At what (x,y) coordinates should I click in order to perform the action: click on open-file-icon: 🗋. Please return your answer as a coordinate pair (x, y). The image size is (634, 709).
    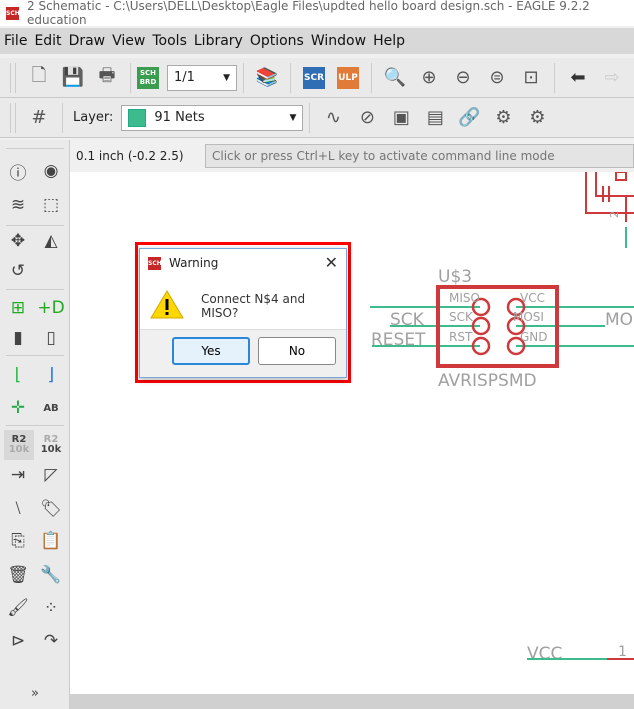
    Looking at the image, I should click on (39, 78).